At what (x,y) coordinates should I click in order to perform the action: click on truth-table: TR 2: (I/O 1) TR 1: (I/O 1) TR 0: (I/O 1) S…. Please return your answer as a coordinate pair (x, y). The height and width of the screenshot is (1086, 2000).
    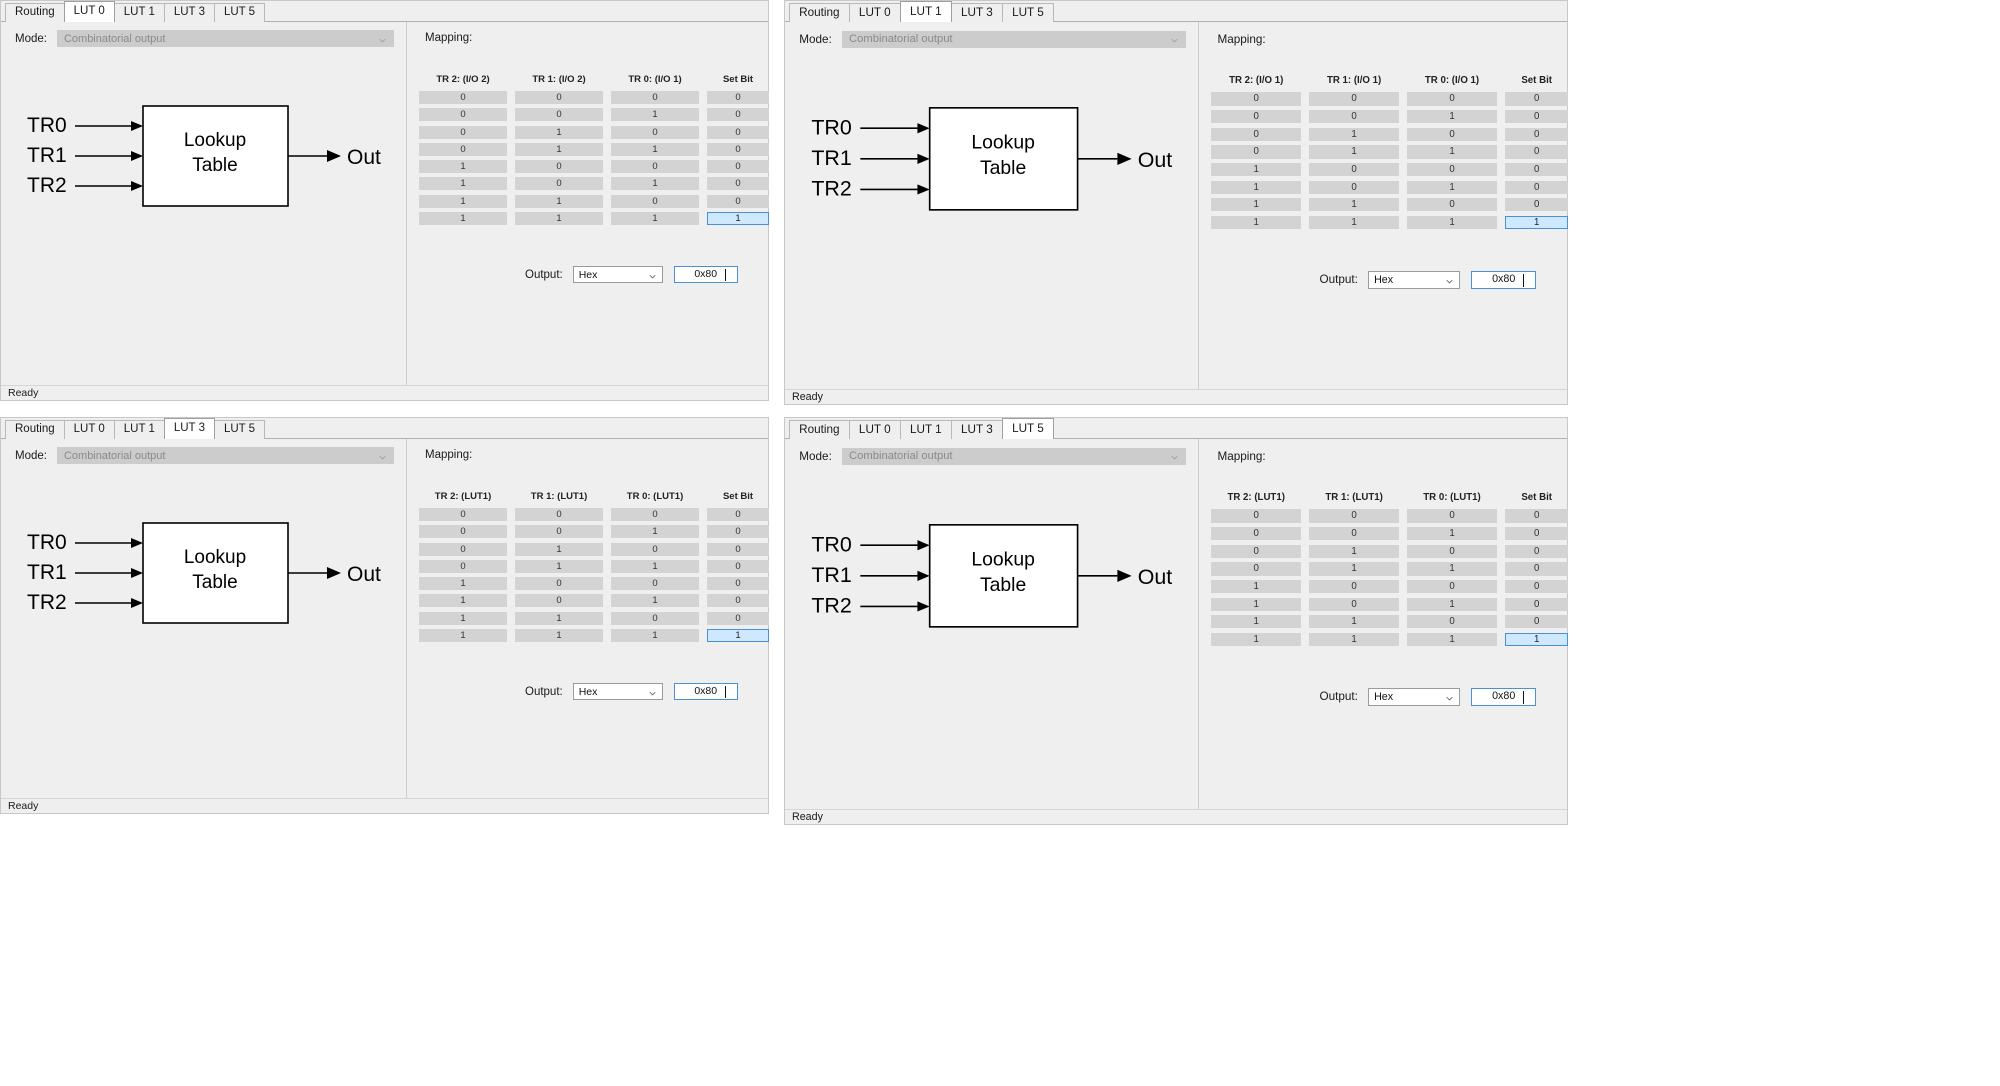
    Looking at the image, I should click on (1390, 154).